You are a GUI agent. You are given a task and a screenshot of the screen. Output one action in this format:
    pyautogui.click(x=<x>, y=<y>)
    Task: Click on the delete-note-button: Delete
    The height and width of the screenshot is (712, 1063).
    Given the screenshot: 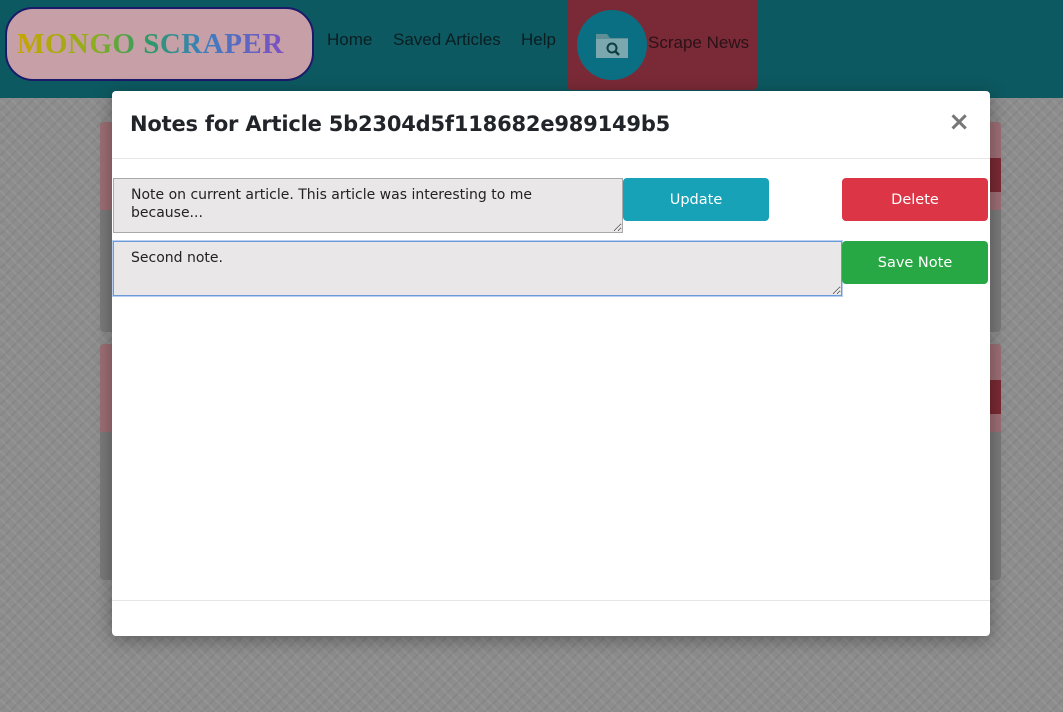 What is the action you would take?
    pyautogui.click(x=915, y=199)
    